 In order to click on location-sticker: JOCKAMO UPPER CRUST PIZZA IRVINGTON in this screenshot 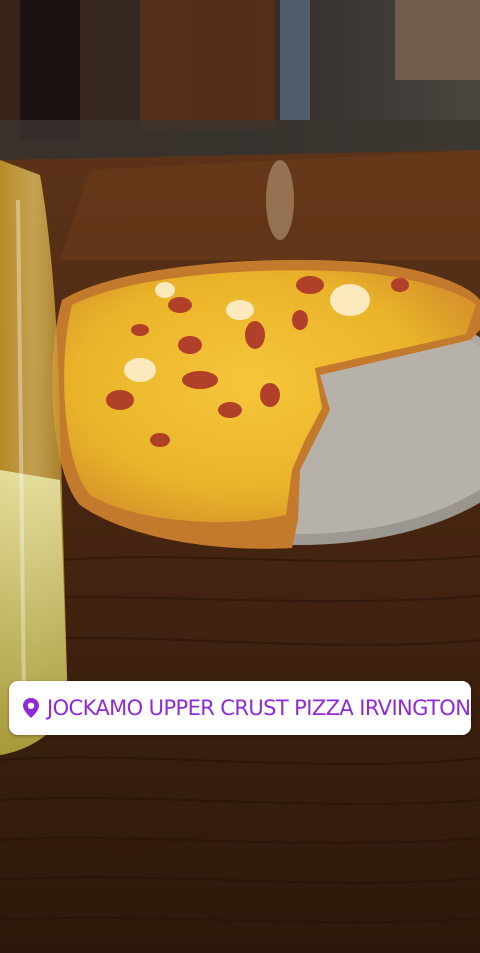, I will do `click(240, 708)`.